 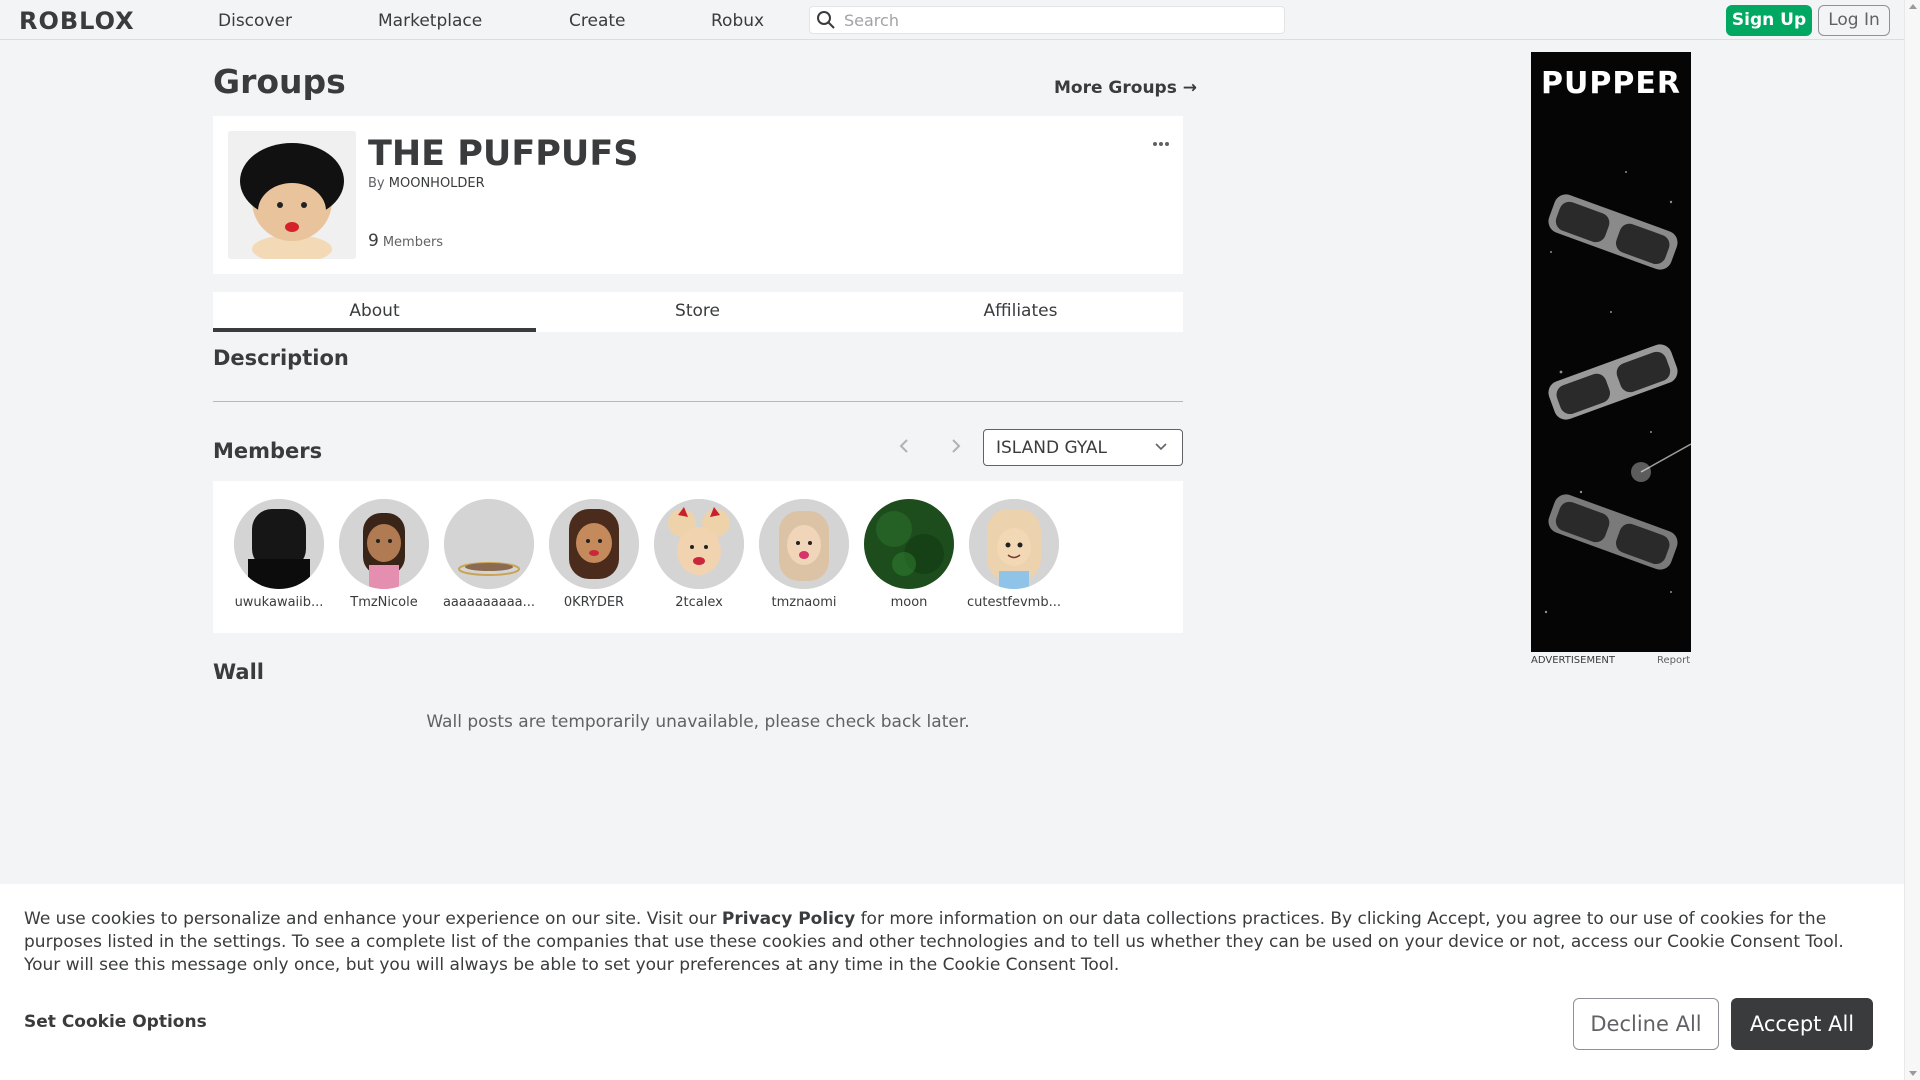 What do you see at coordinates (376, 183) in the screenshot?
I see `by-label: By` at bounding box center [376, 183].